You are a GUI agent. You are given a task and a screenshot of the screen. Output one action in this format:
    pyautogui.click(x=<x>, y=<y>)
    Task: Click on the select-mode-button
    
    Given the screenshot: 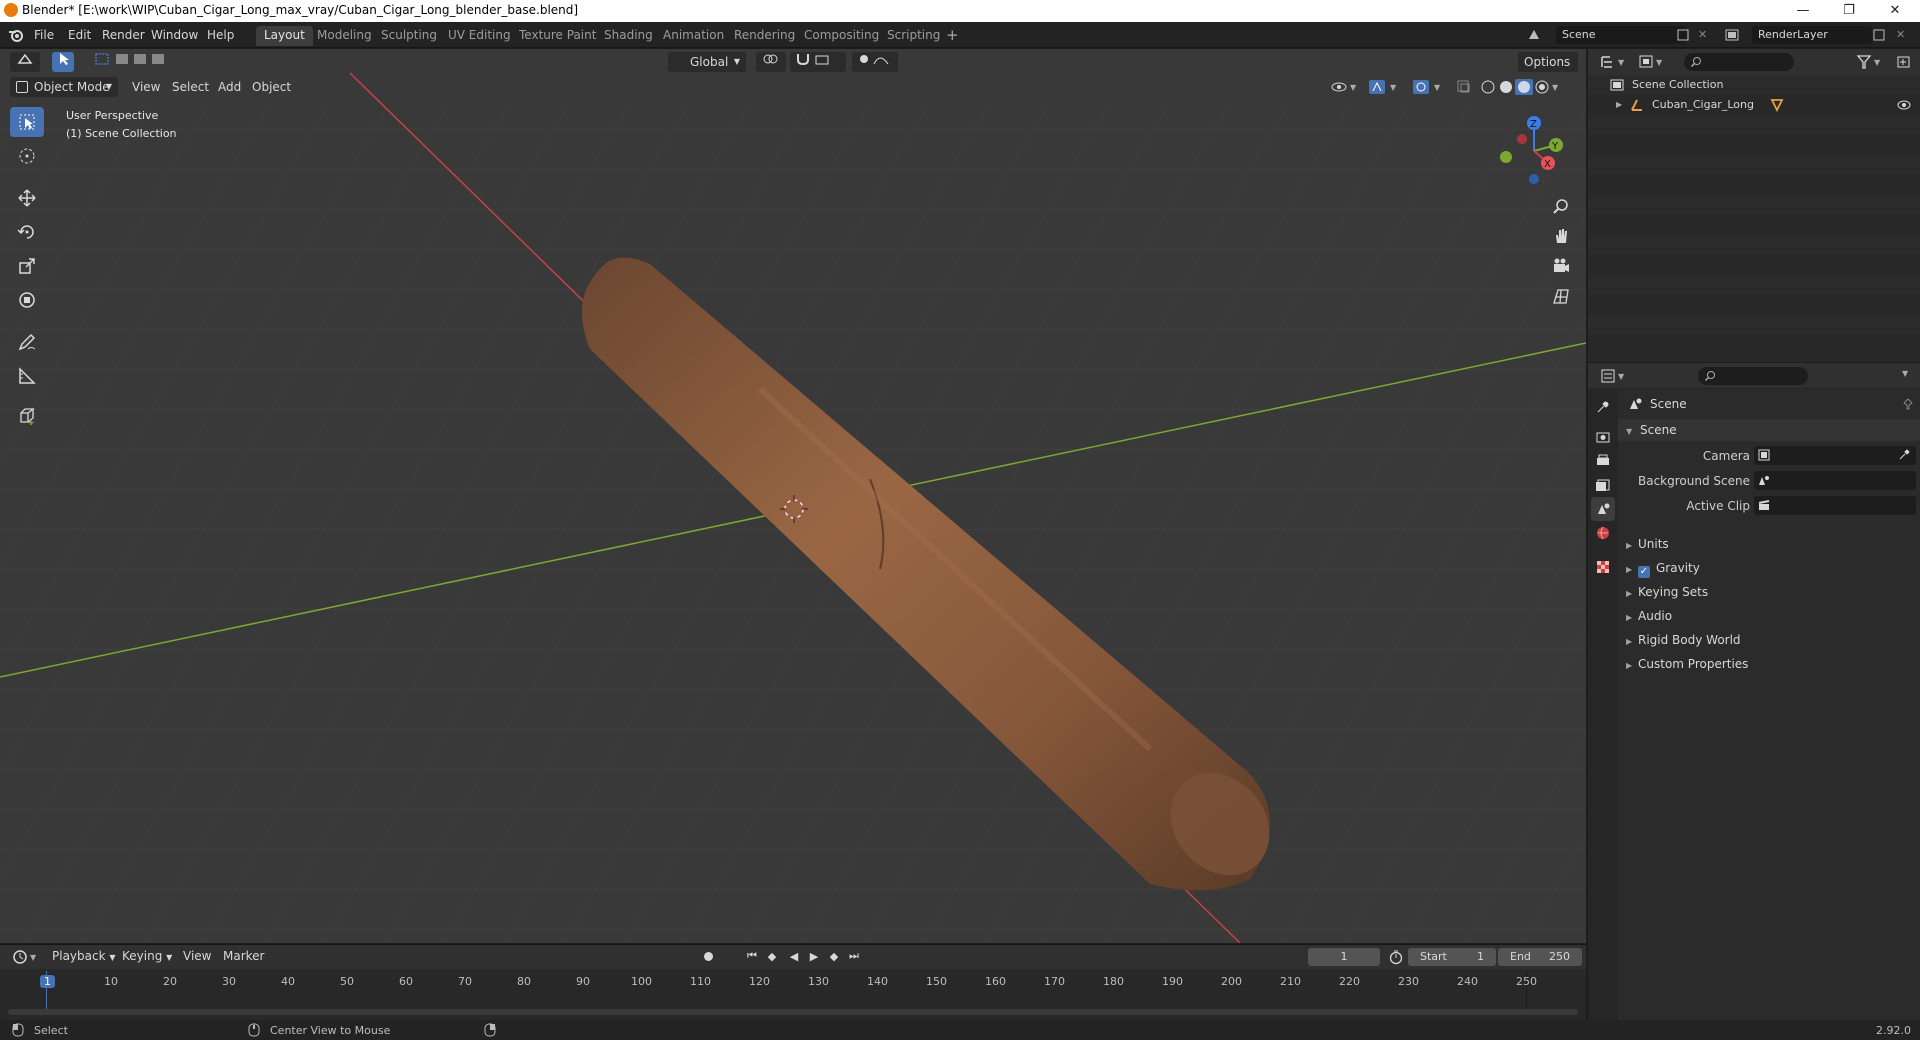 What is the action you would take?
    pyautogui.click(x=63, y=62)
    